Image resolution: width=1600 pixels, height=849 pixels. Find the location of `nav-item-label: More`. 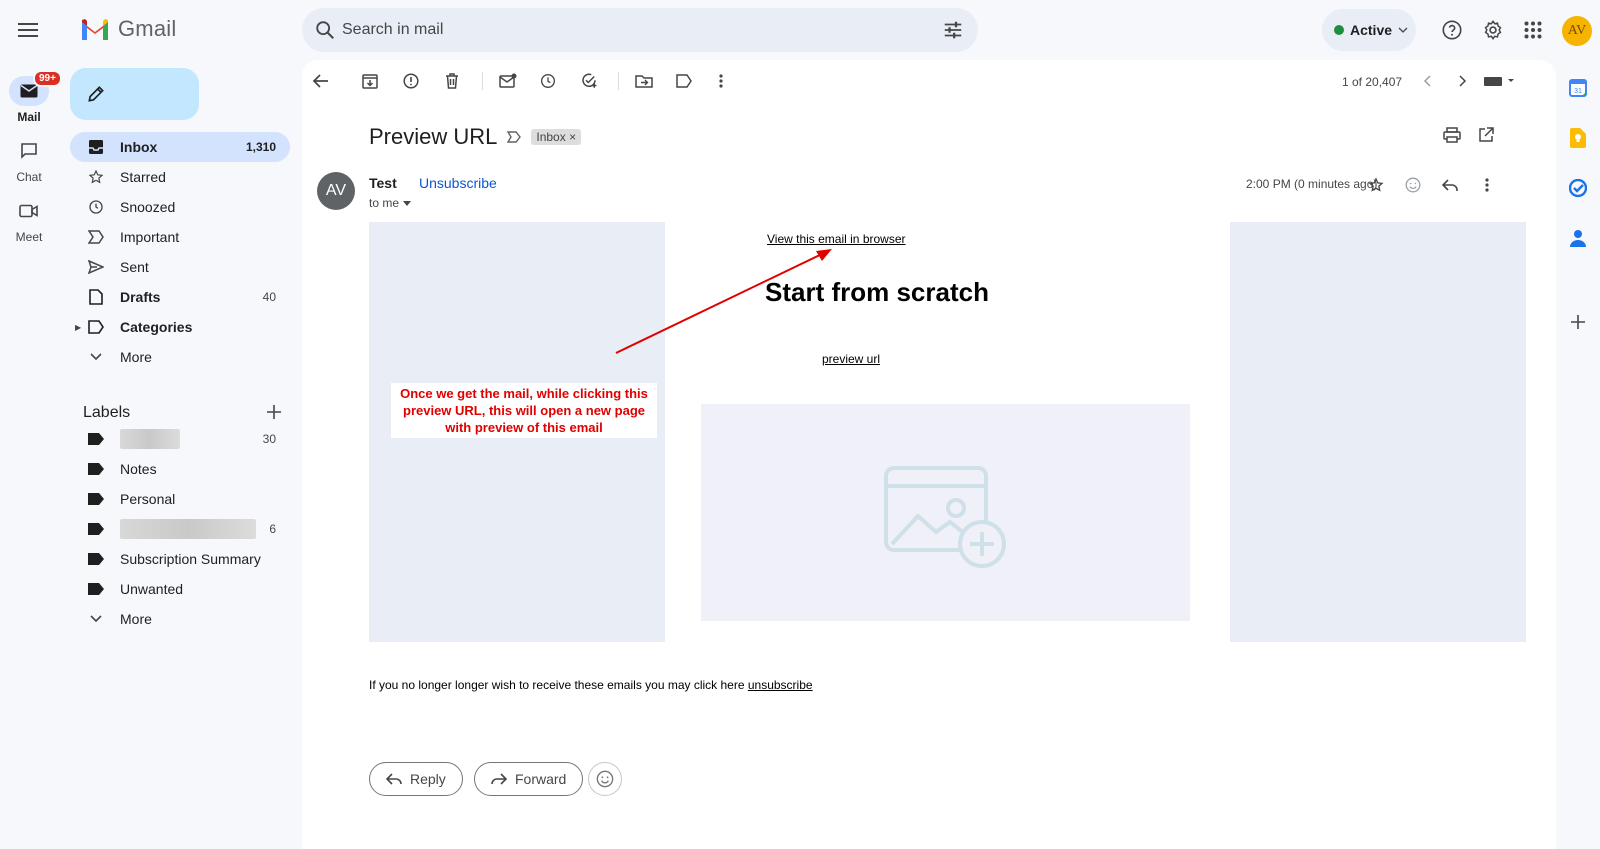

nav-item-label: More is located at coordinates (136, 357).